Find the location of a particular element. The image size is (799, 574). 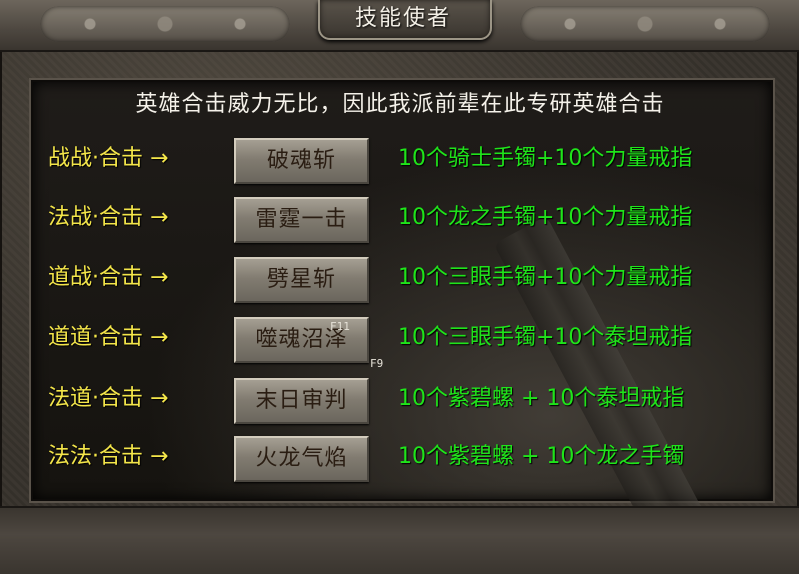

skill-button-破魂斩: 破魂斩 is located at coordinates (301, 161).